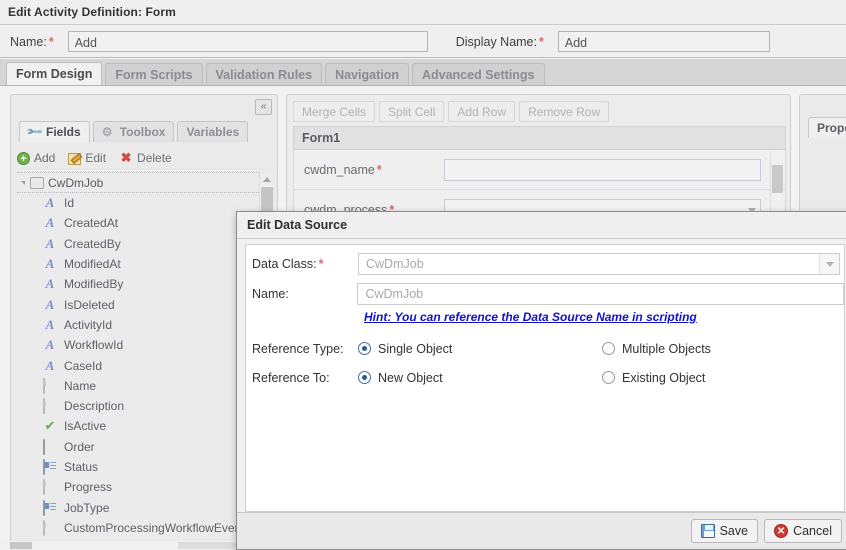 The image size is (846, 550). I want to click on list-item: A CreatedBy, so click(145, 244).